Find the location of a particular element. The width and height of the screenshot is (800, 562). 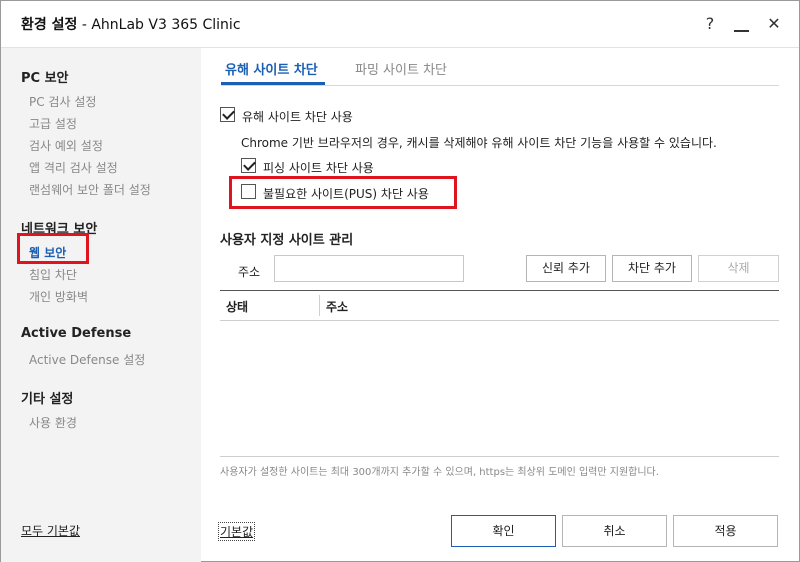

tab-divider is located at coordinates (500, 85).